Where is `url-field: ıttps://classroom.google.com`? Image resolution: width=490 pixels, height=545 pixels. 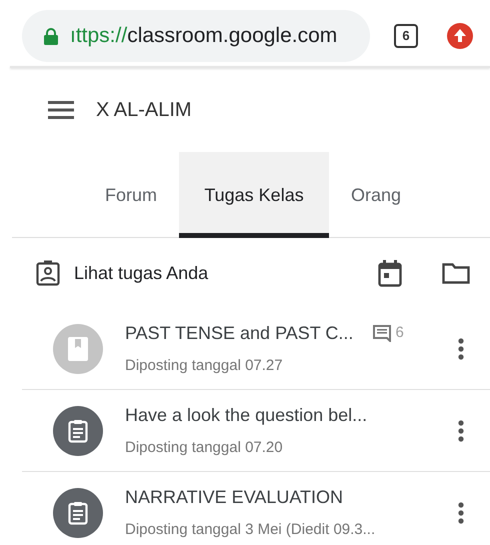 url-field: ıttps://classroom.google.com is located at coordinates (196, 36).